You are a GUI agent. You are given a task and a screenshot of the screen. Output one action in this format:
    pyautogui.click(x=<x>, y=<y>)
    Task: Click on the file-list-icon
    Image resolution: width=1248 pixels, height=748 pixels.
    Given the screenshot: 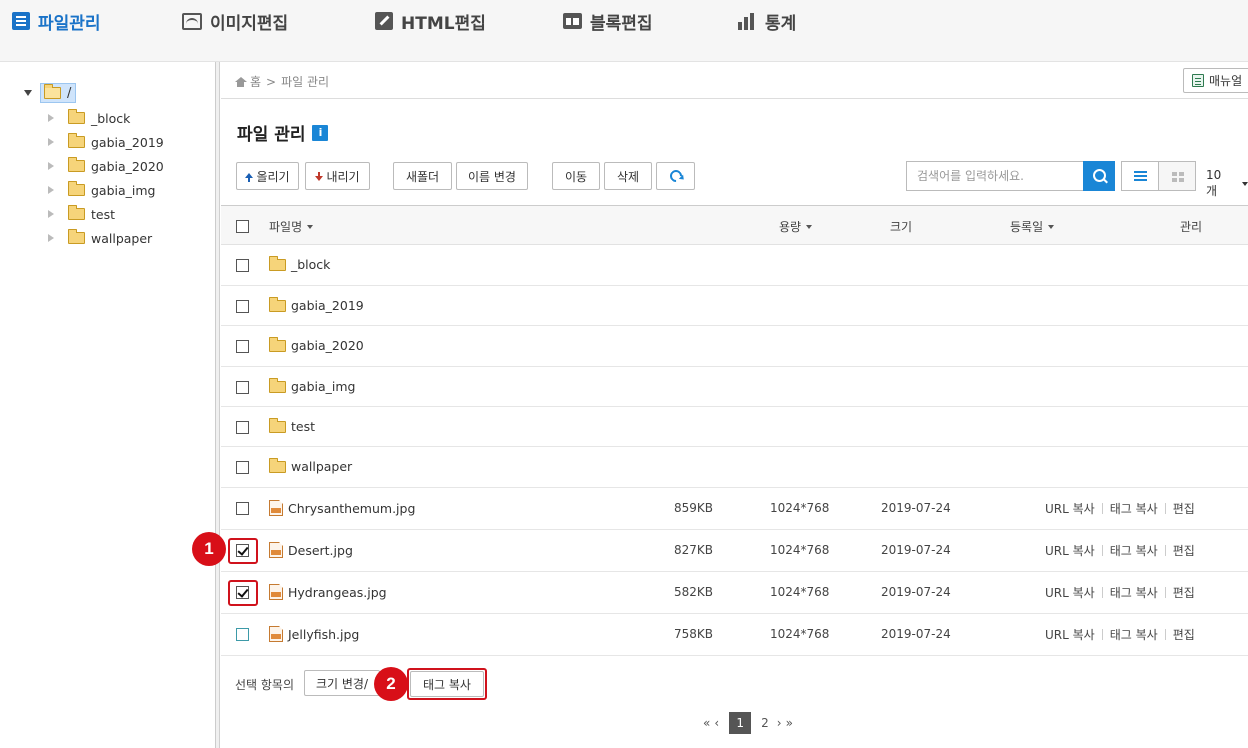 What is the action you would take?
    pyautogui.click(x=21, y=21)
    